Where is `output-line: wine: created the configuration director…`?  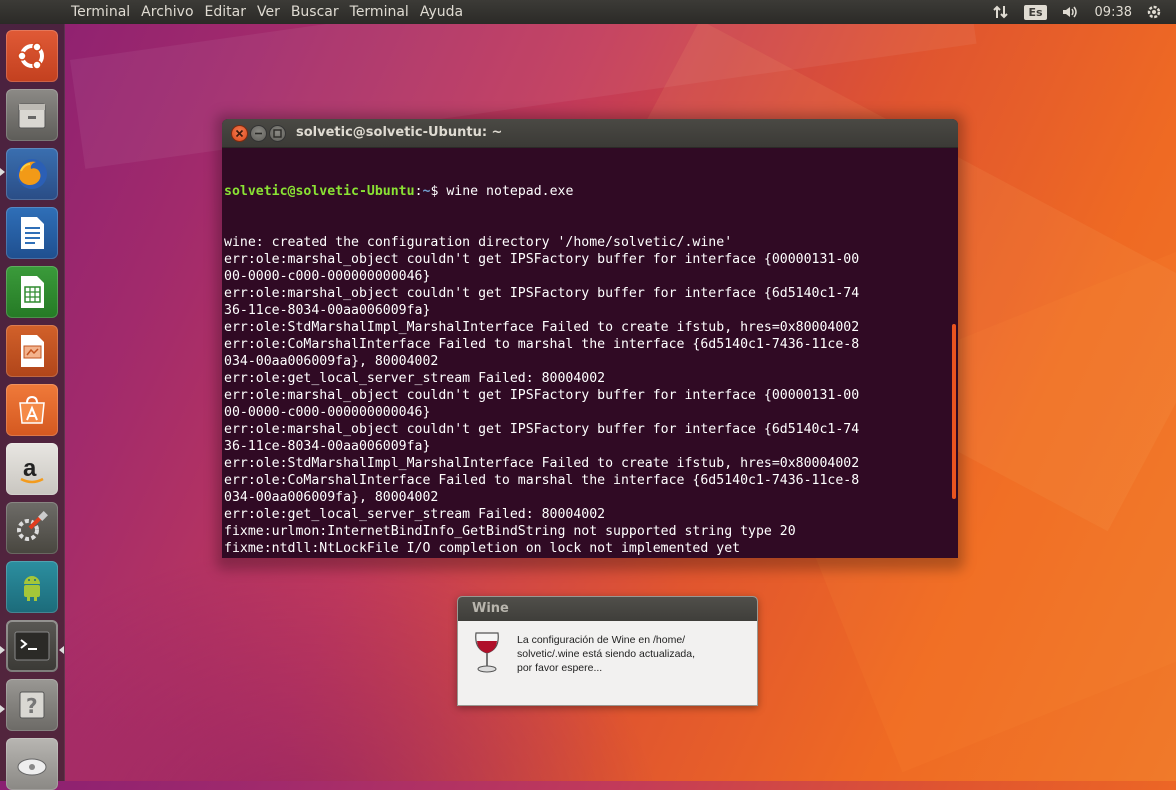 output-line: wine: created the configuration director… is located at coordinates (478, 242).